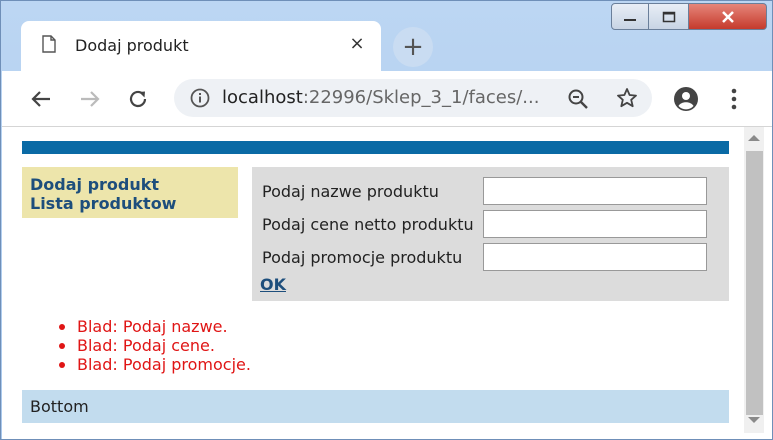  What do you see at coordinates (754, 283) in the screenshot?
I see `scrollbar-thumb` at bounding box center [754, 283].